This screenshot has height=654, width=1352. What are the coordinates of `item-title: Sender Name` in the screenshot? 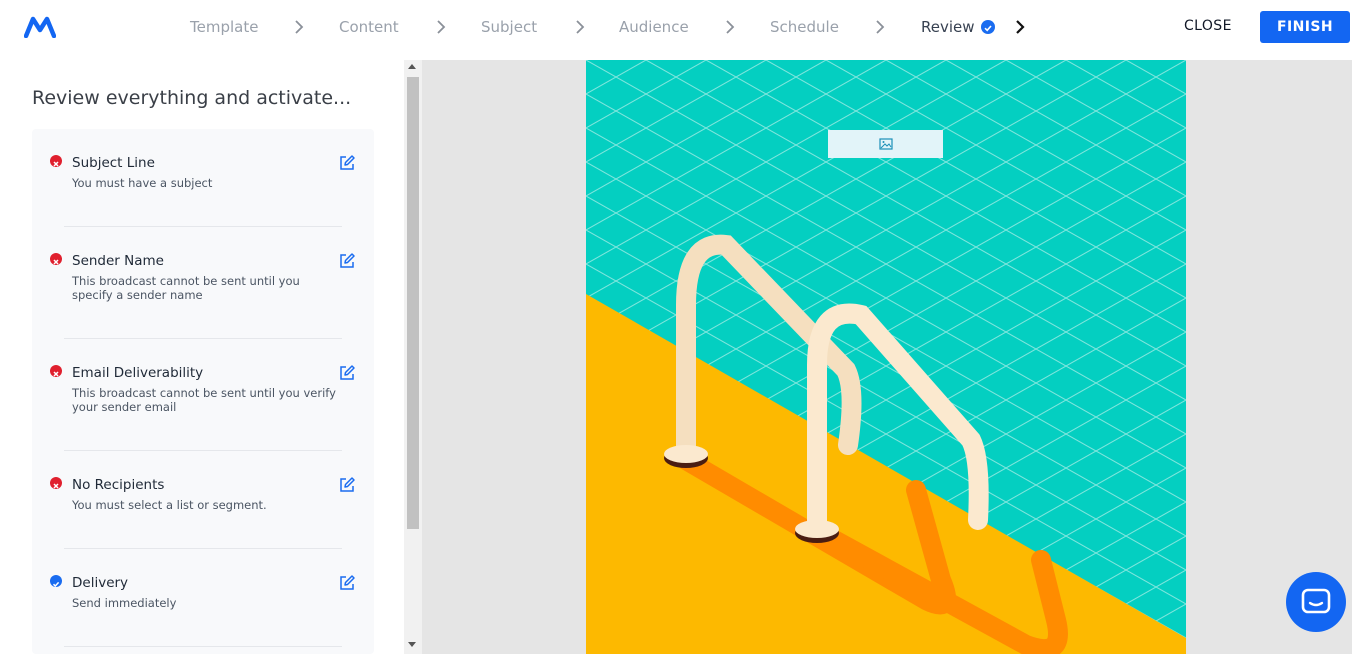 It's located at (118, 261).